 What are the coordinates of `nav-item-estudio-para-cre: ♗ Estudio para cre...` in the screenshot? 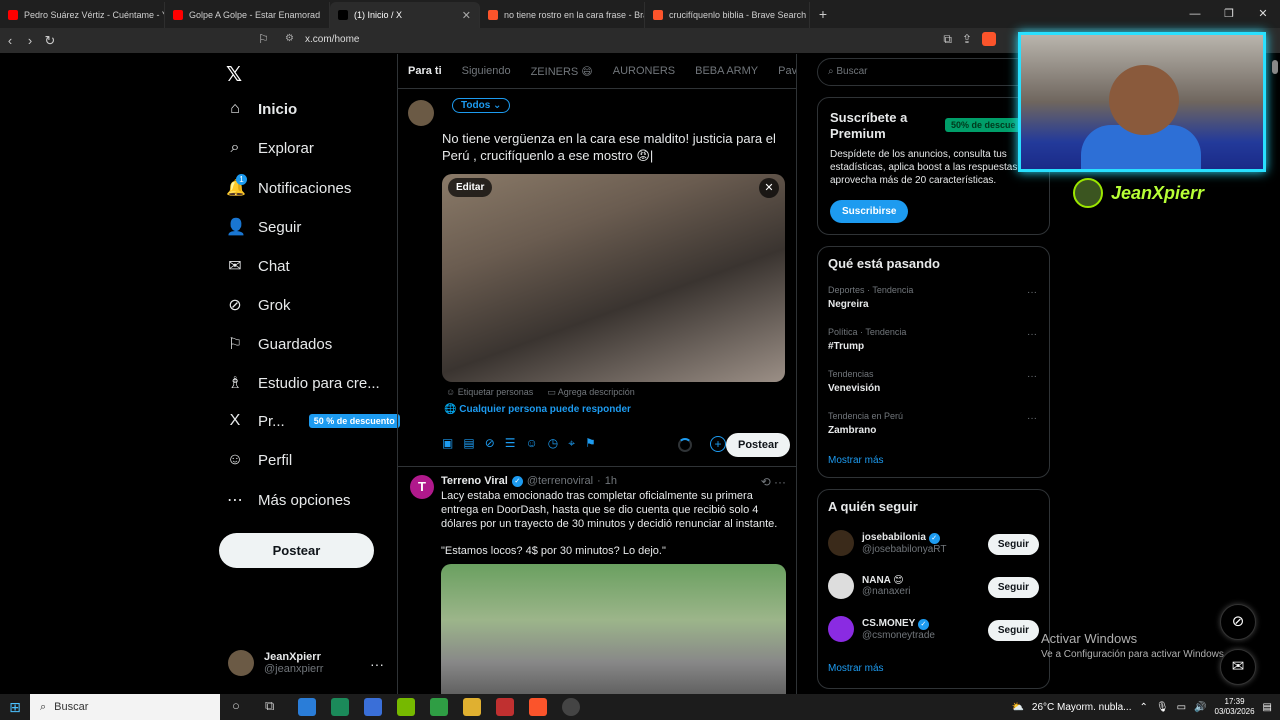 It's located at (303, 383).